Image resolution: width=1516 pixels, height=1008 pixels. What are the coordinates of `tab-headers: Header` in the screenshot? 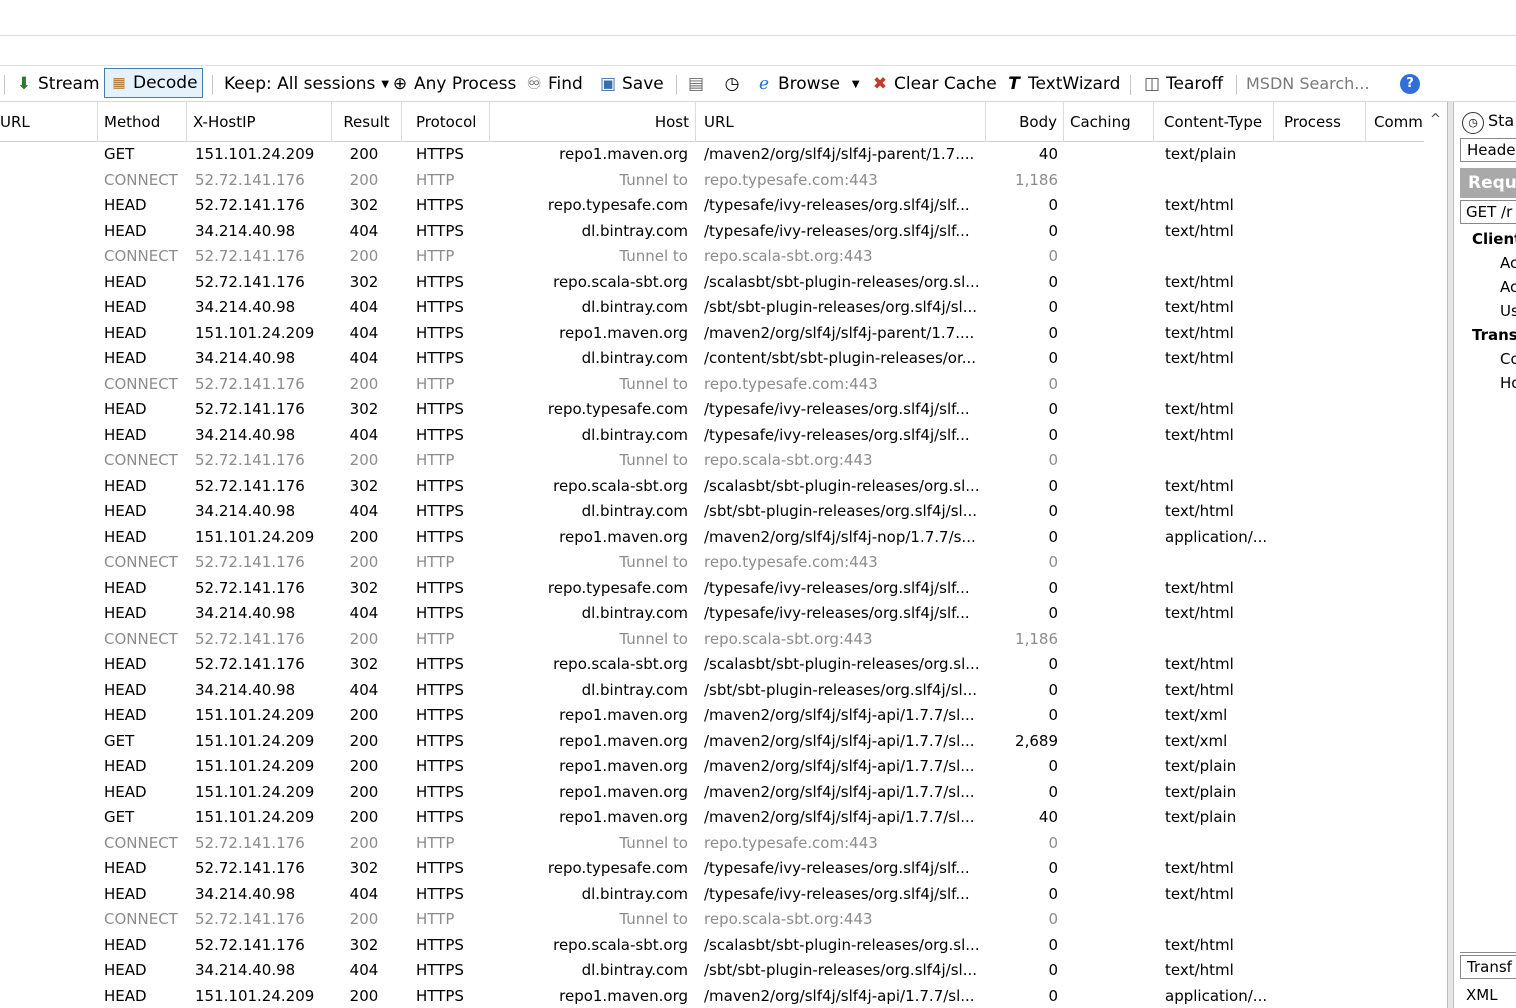 It's located at (1488, 150).